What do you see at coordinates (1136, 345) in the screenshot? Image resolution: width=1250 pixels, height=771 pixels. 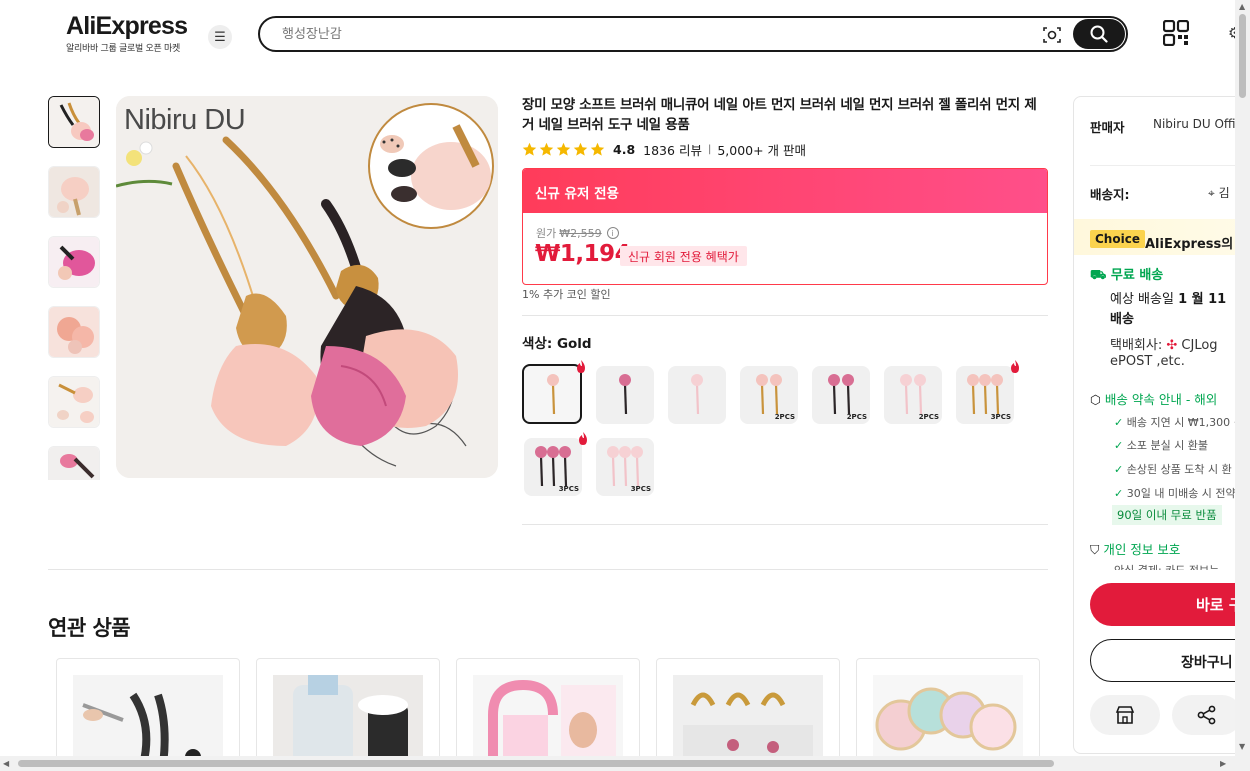 I see `carrier-label: 택배회사:` at bounding box center [1136, 345].